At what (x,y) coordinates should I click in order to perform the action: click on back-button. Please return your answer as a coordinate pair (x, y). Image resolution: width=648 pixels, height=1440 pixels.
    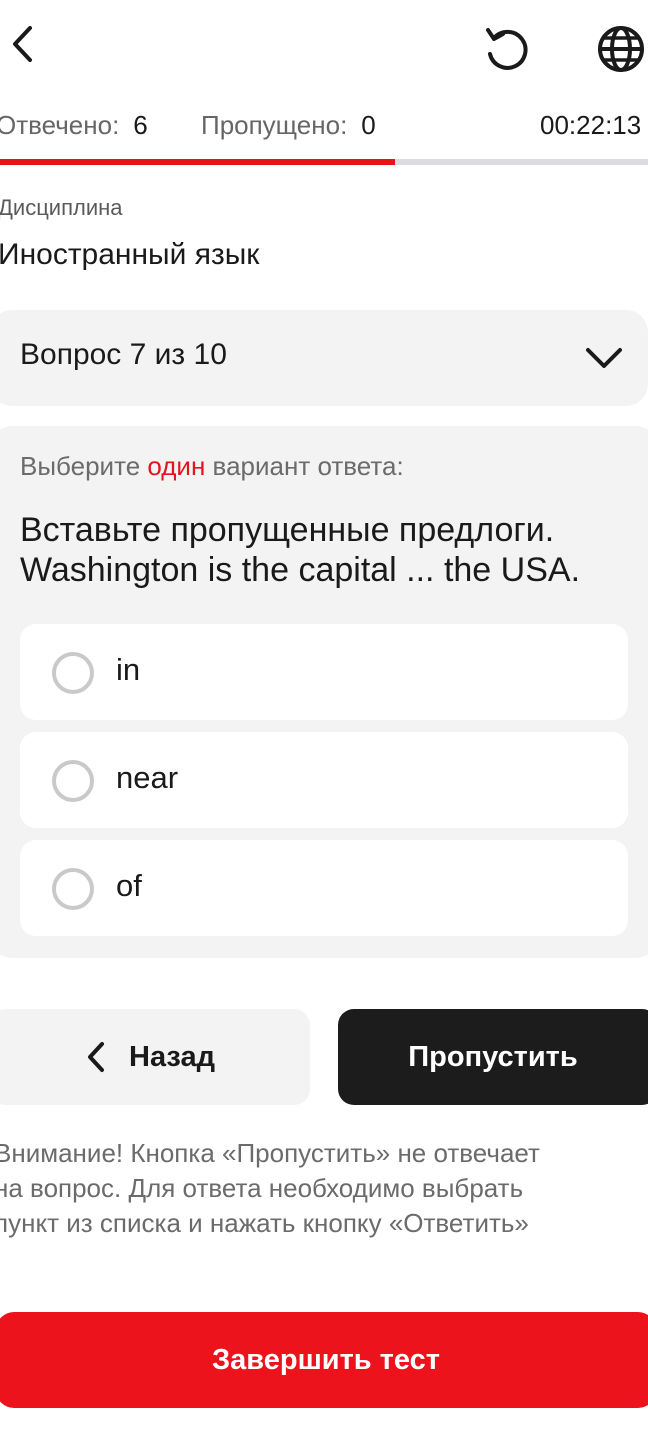
    Looking at the image, I should click on (22, 44).